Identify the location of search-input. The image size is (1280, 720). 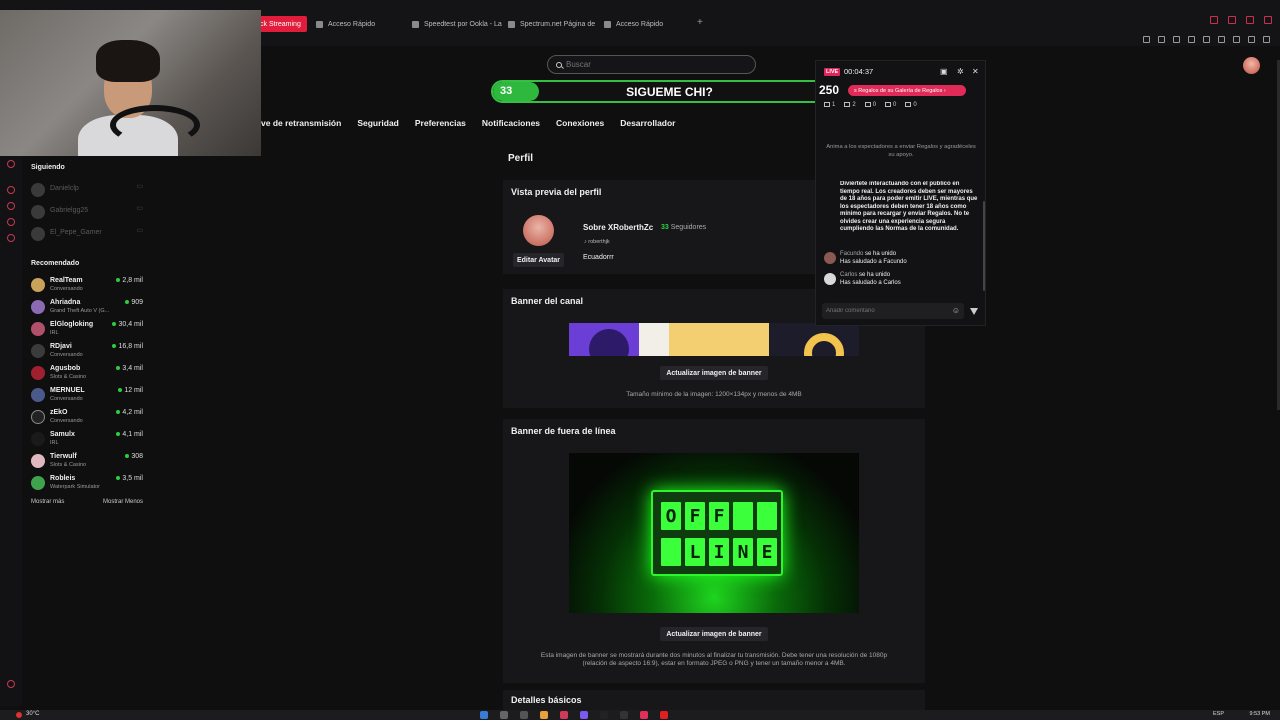
(651, 64).